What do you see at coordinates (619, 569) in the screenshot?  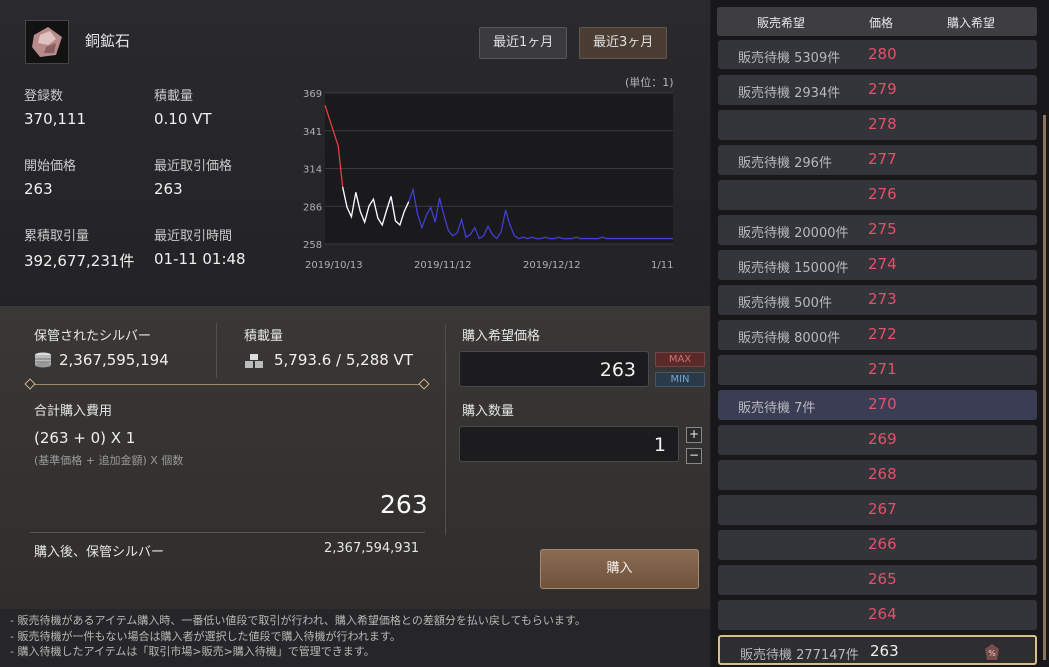 I see `buy-button: 購入` at bounding box center [619, 569].